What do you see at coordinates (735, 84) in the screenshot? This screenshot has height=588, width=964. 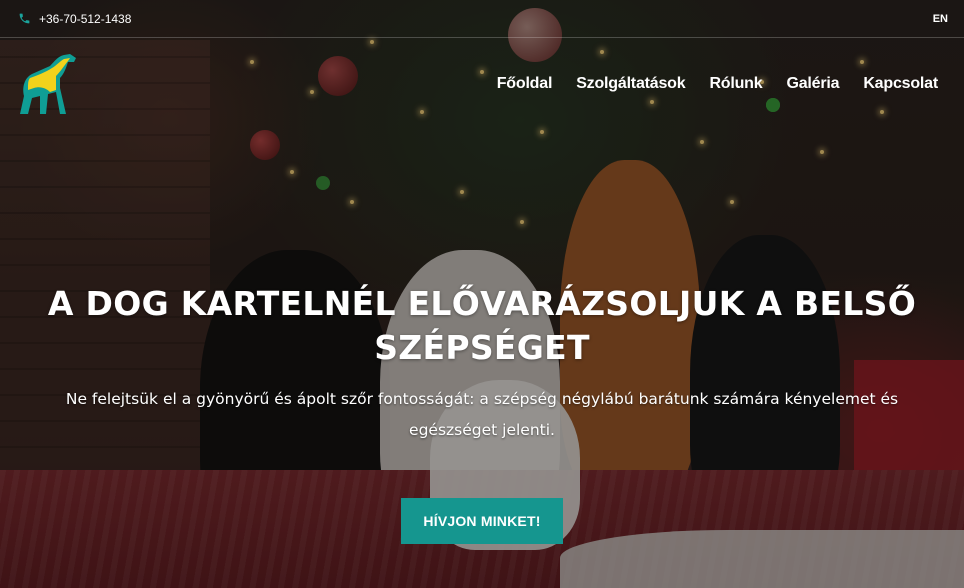 I see `nav-item-rolunk: Rólunk` at bounding box center [735, 84].